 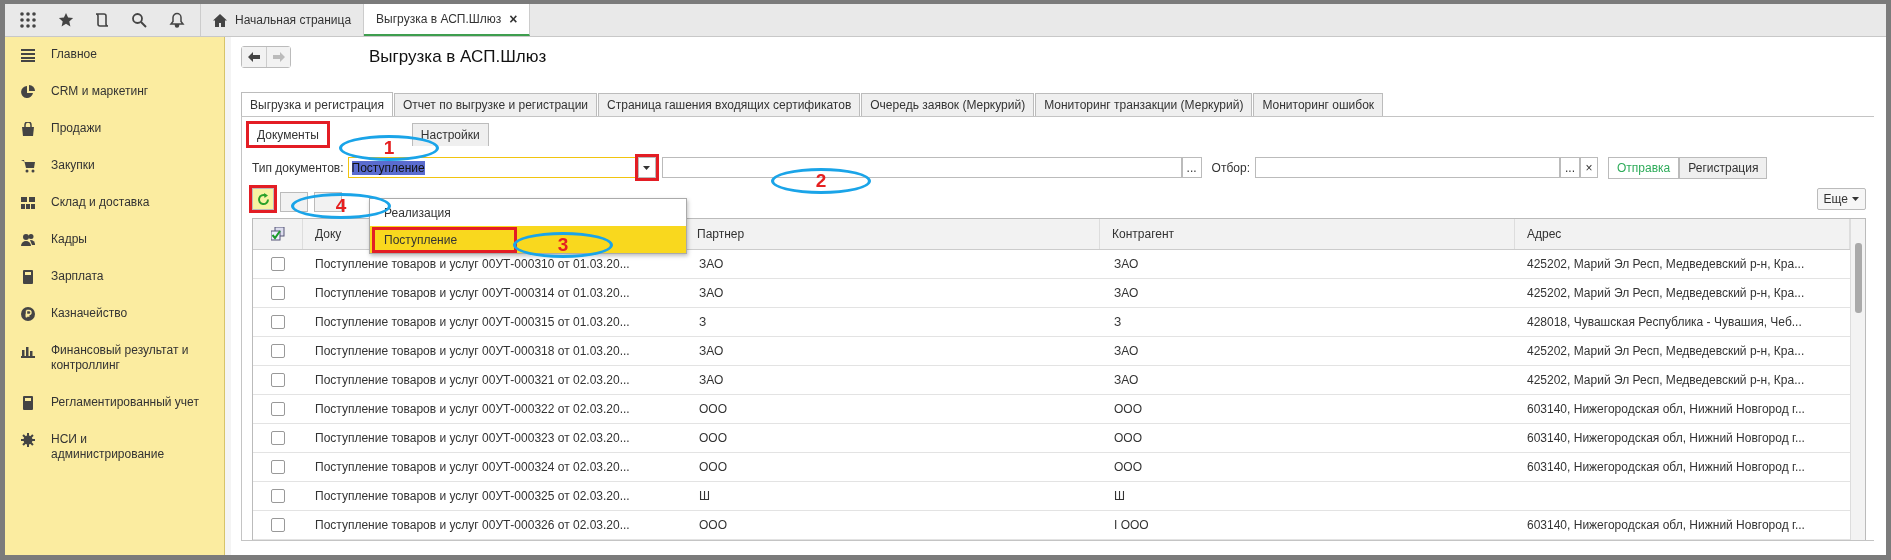 I want to click on select-all-icon, so click(x=277, y=234).